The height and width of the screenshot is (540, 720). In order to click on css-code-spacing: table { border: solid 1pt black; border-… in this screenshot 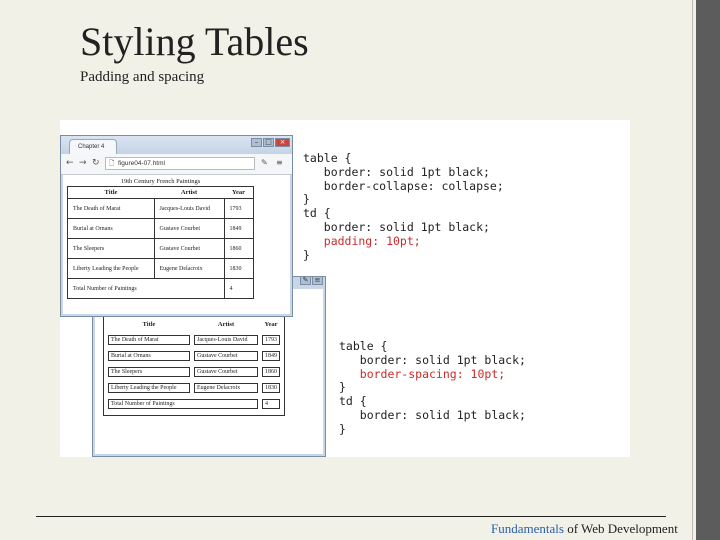, I will do `click(432, 388)`.